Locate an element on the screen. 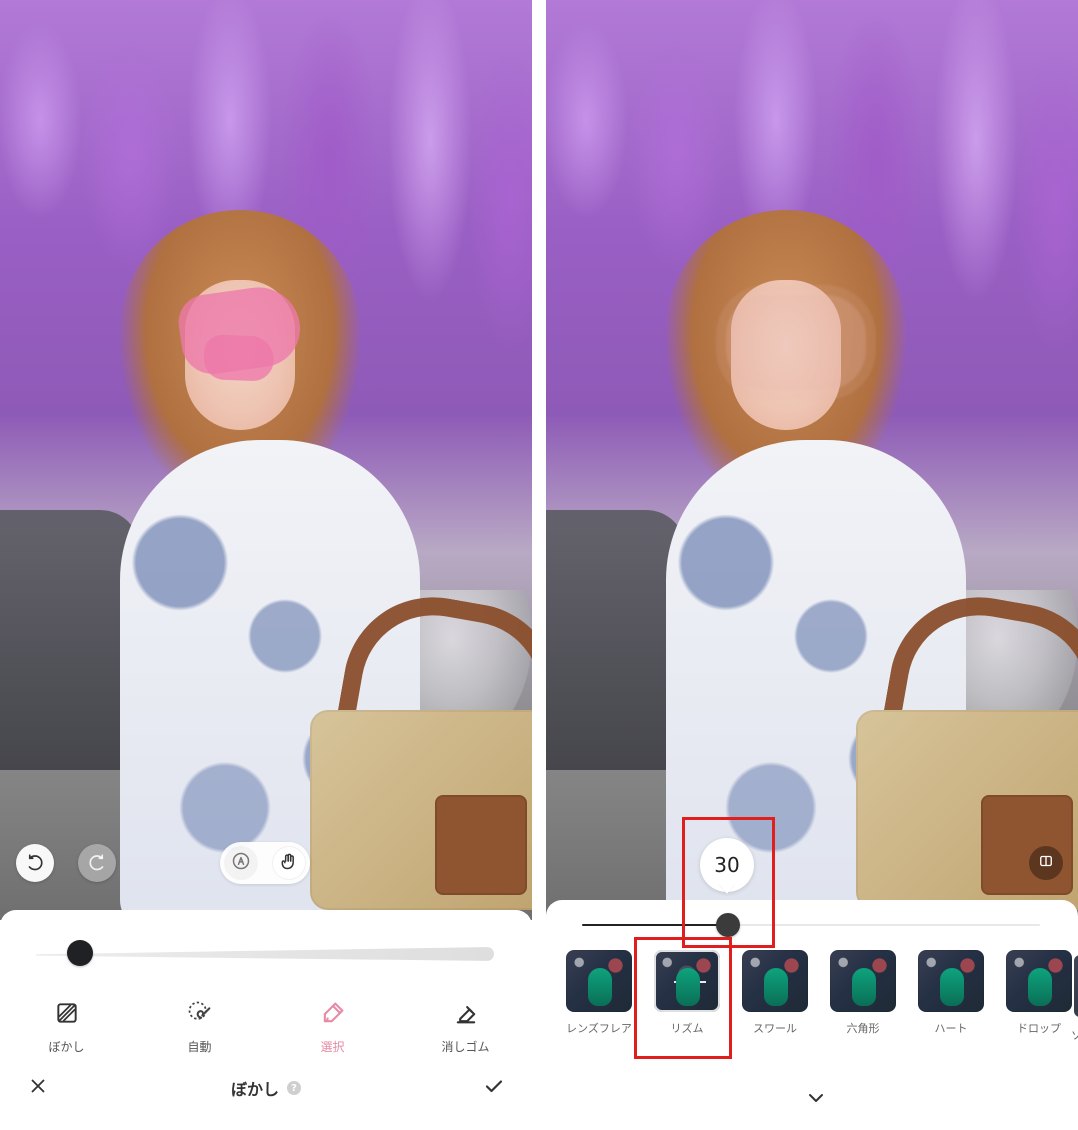  effect-lens-flare: レンズフレア is located at coordinates (599, 993).